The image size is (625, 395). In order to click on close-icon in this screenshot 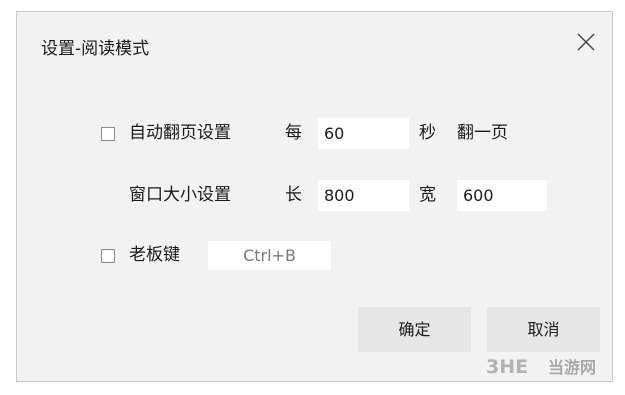, I will do `click(586, 42)`.